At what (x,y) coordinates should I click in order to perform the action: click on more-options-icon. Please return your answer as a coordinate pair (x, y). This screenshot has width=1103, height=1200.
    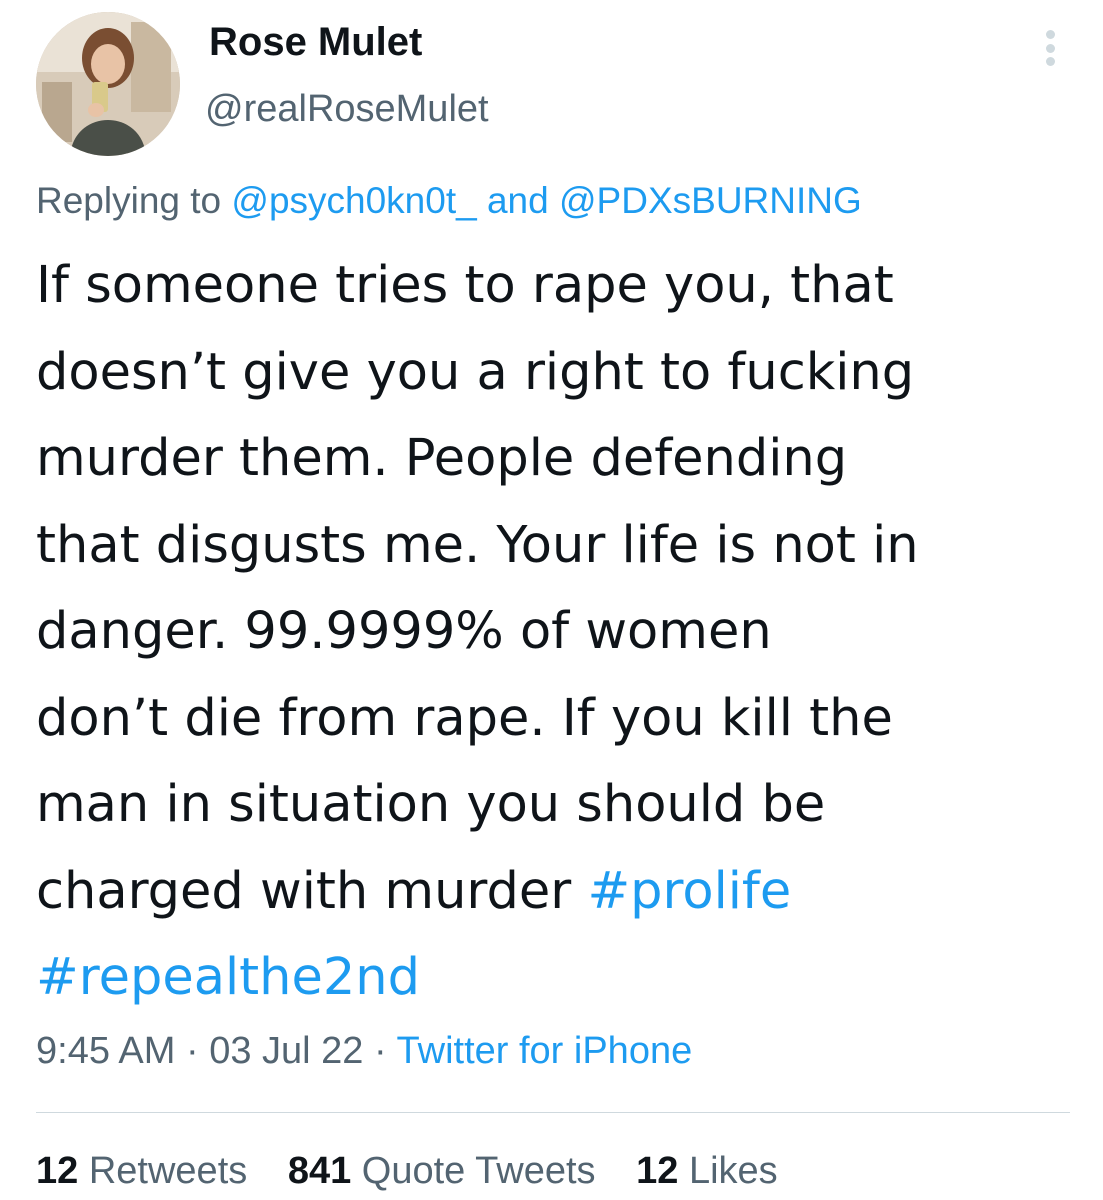
    Looking at the image, I should click on (1050, 48).